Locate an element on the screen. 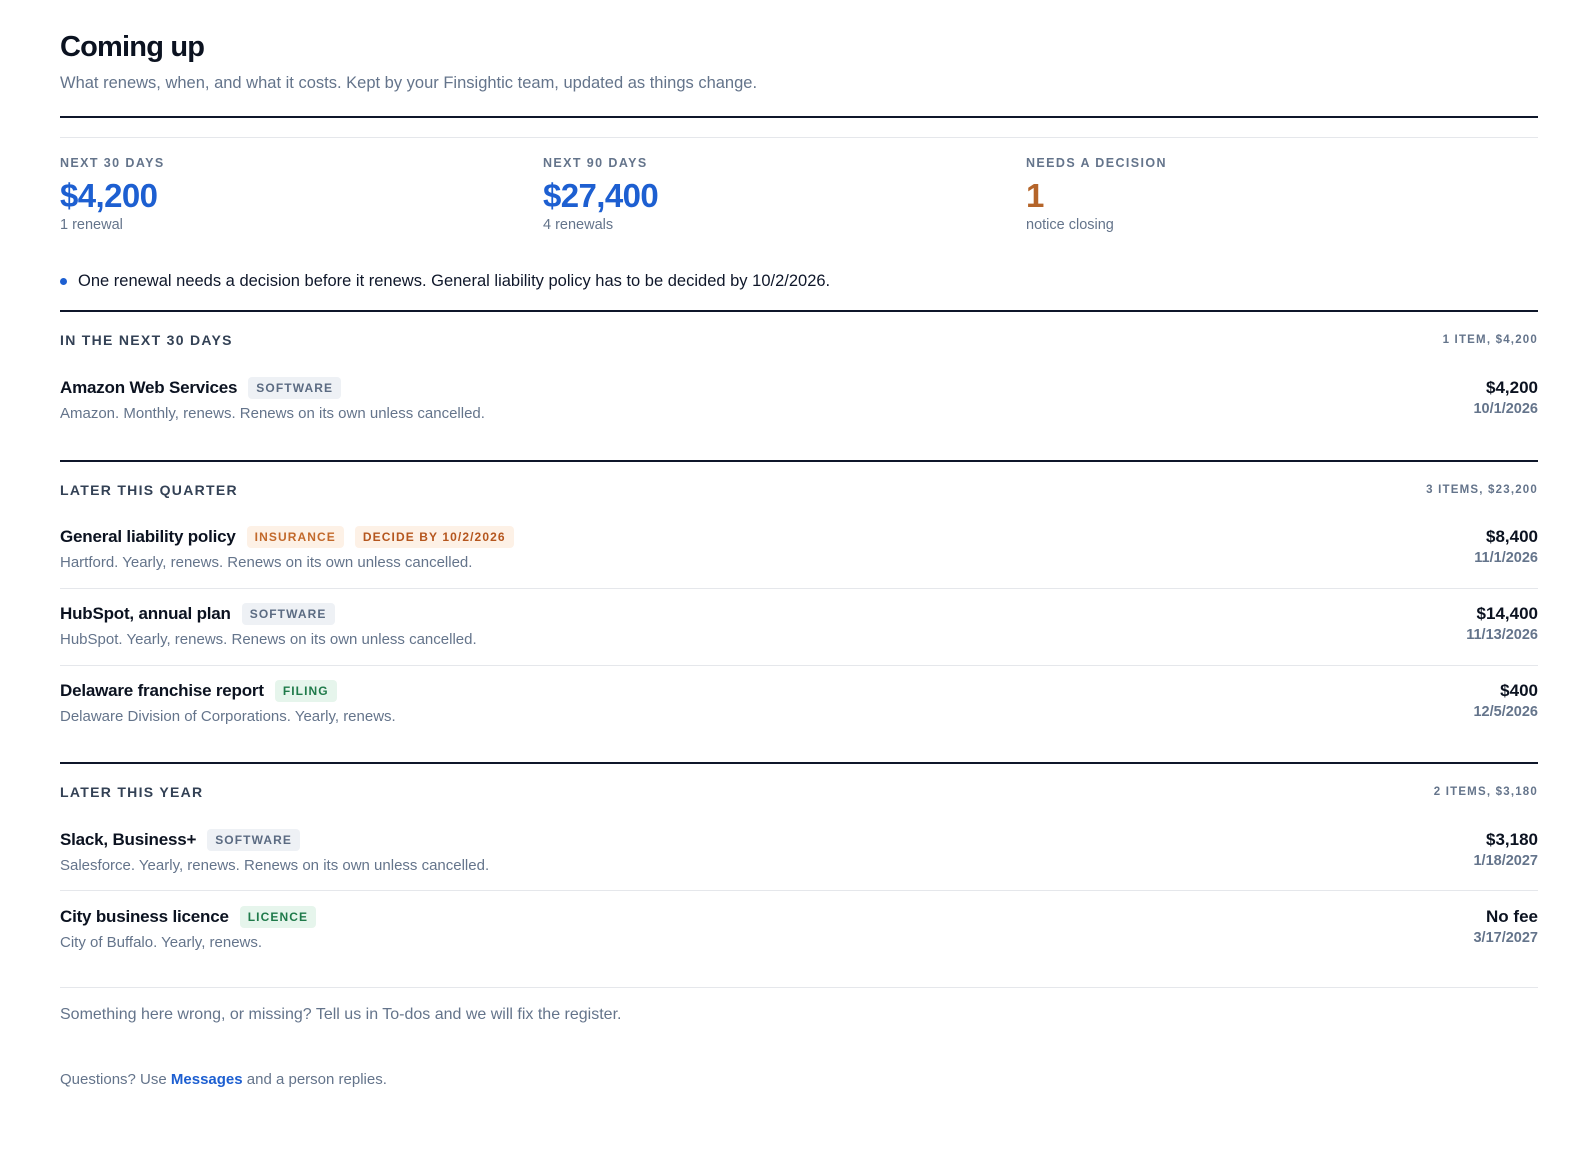 The width and height of the screenshot is (1591, 1170). page-title: Coming up is located at coordinates (132, 47).